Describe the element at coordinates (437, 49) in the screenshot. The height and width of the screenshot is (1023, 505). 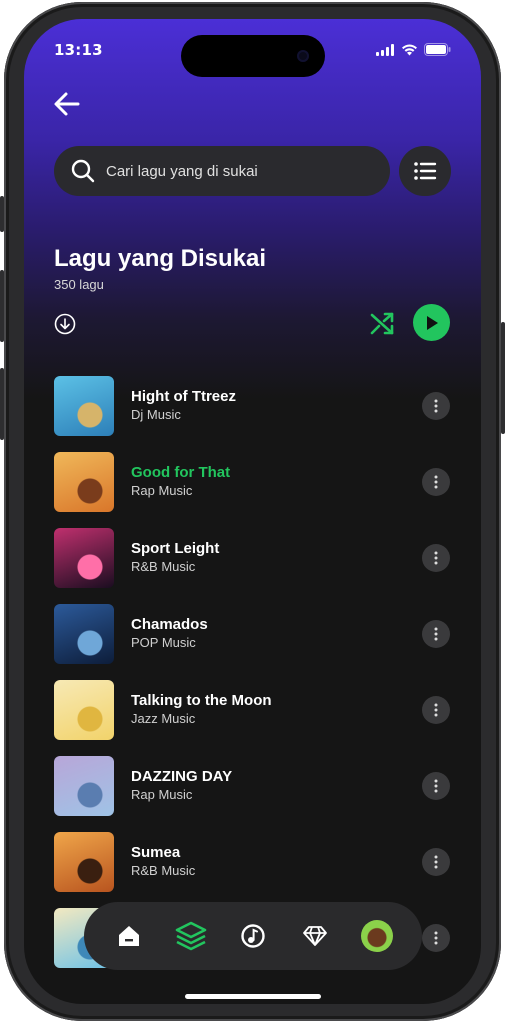
I see `battery-icon` at that location.